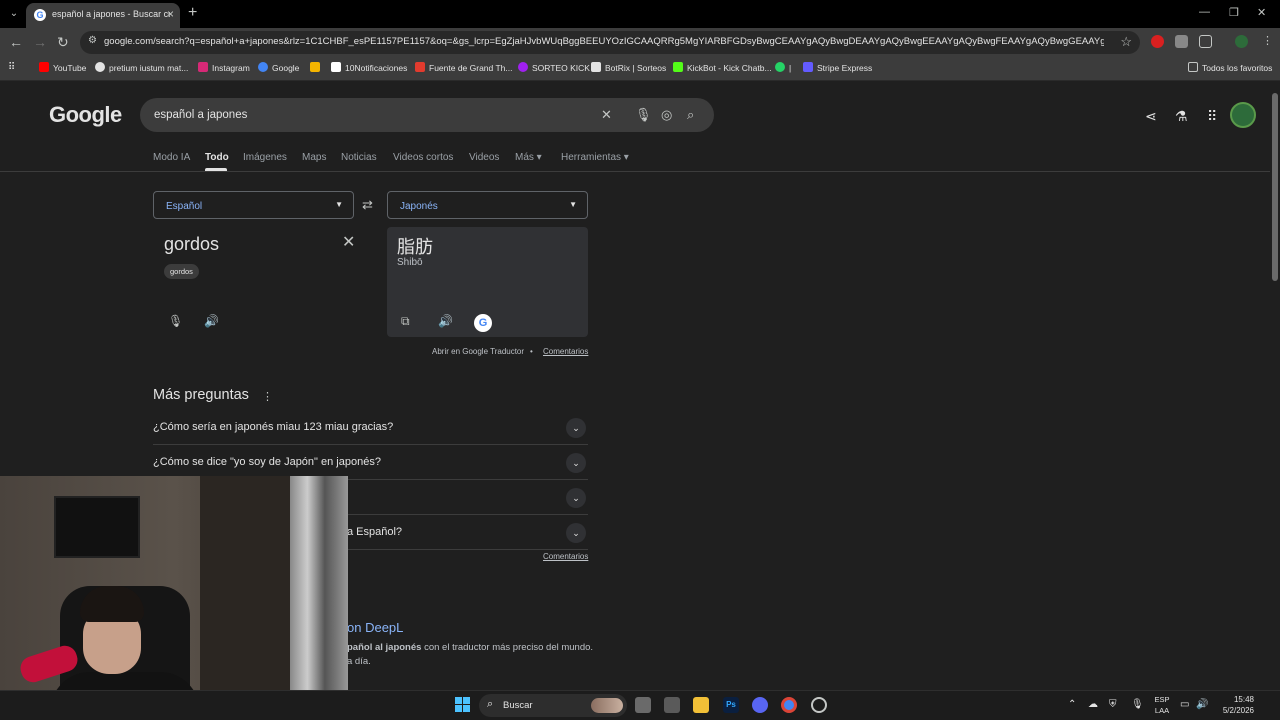  What do you see at coordinates (112, 604) in the screenshot?
I see `webcam-hair` at bounding box center [112, 604].